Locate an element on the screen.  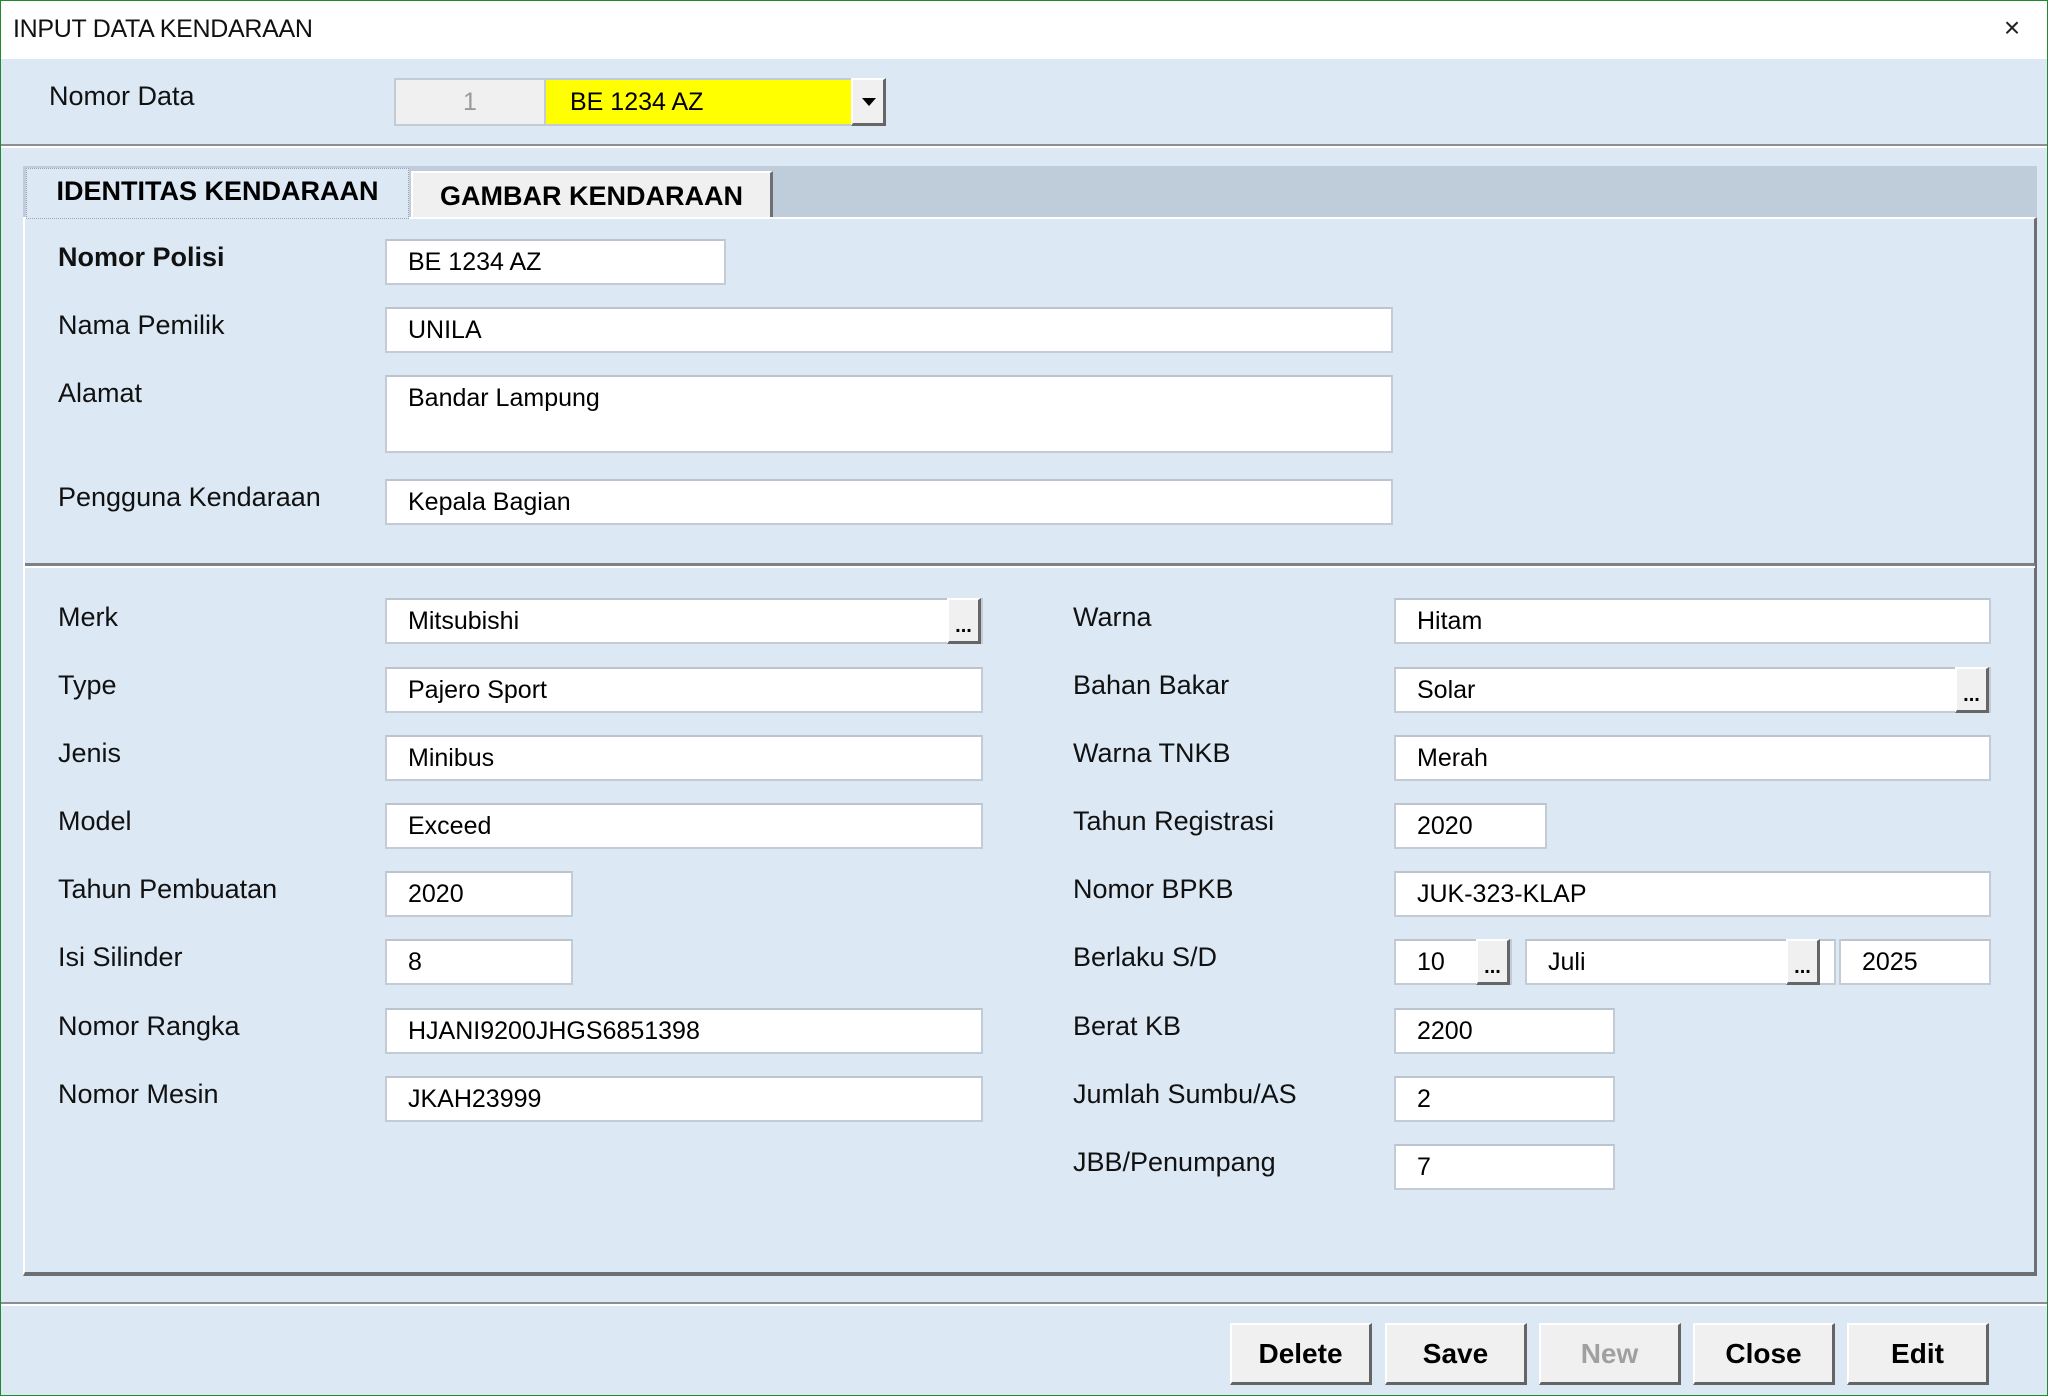
nomor-bpkb-input: JUK-323-KLAP is located at coordinates (1692, 894).